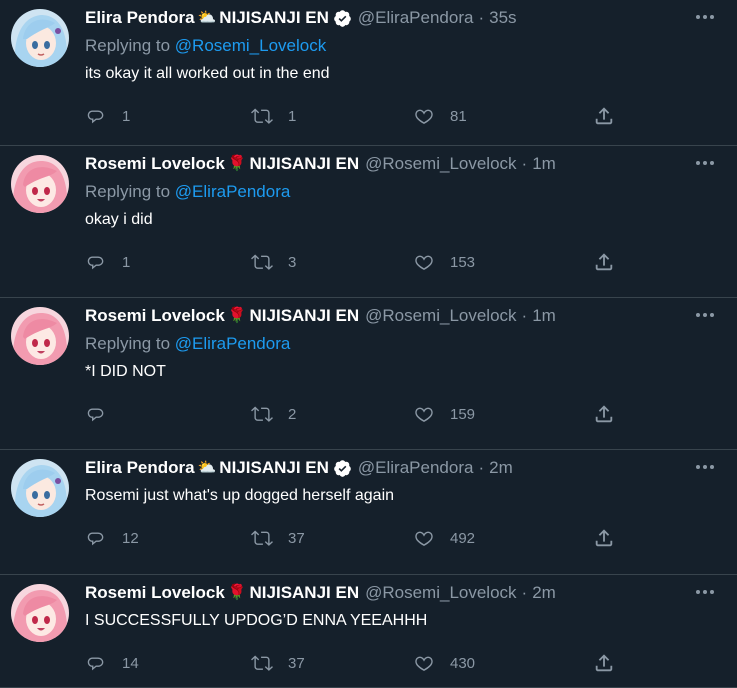 The image size is (737, 688). What do you see at coordinates (273, 116) in the screenshot?
I see `retweet-button: 1` at bounding box center [273, 116].